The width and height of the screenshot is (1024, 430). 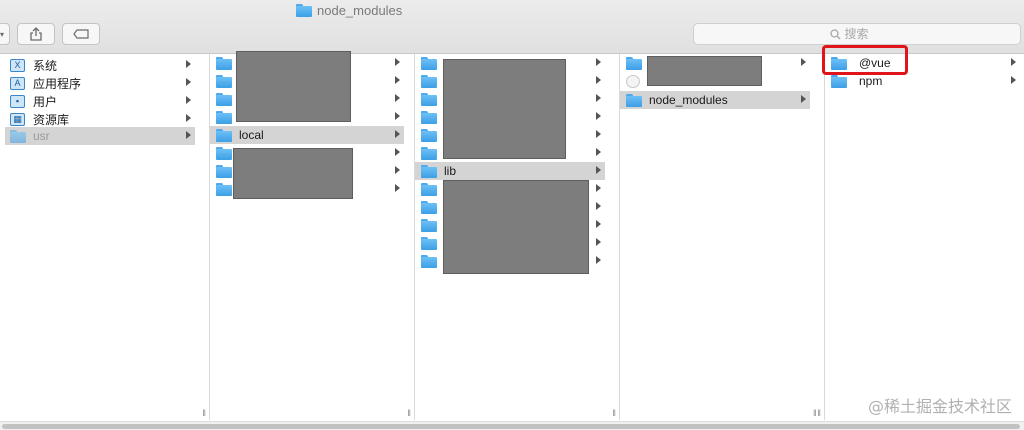 I want to click on file-icon, so click(x=633, y=81).